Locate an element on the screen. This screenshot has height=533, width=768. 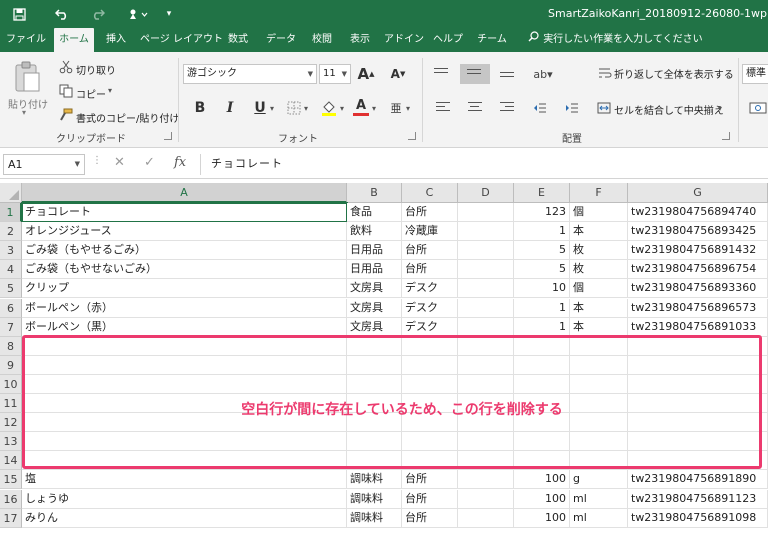
cell-e: 1 is located at coordinates (542, 327).